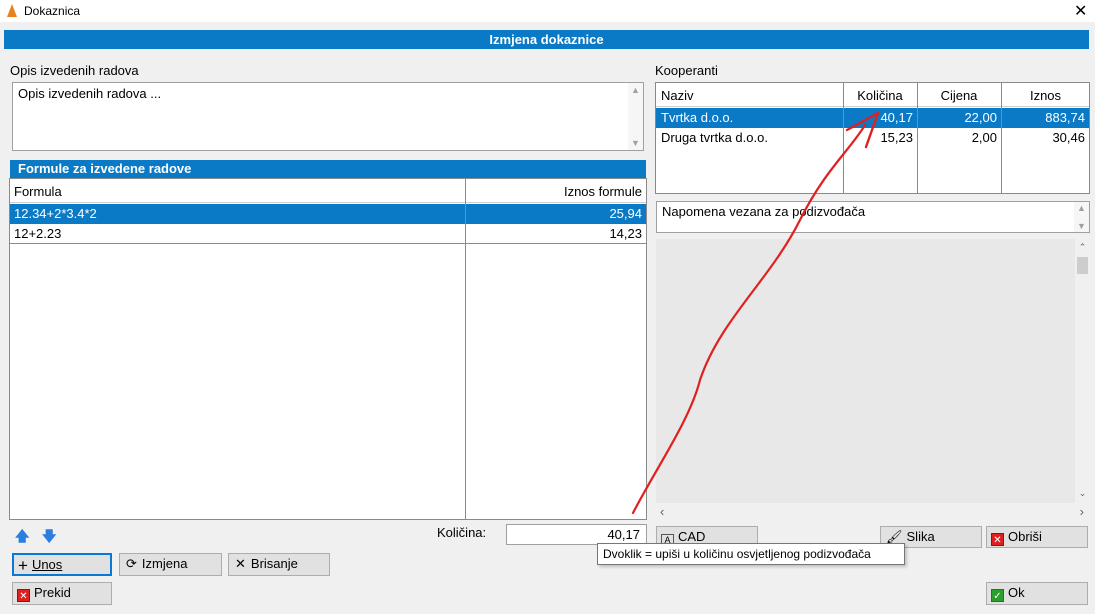 This screenshot has width=1095, height=614. What do you see at coordinates (755, 313) in the screenshot?
I see `annotation-arrow` at bounding box center [755, 313].